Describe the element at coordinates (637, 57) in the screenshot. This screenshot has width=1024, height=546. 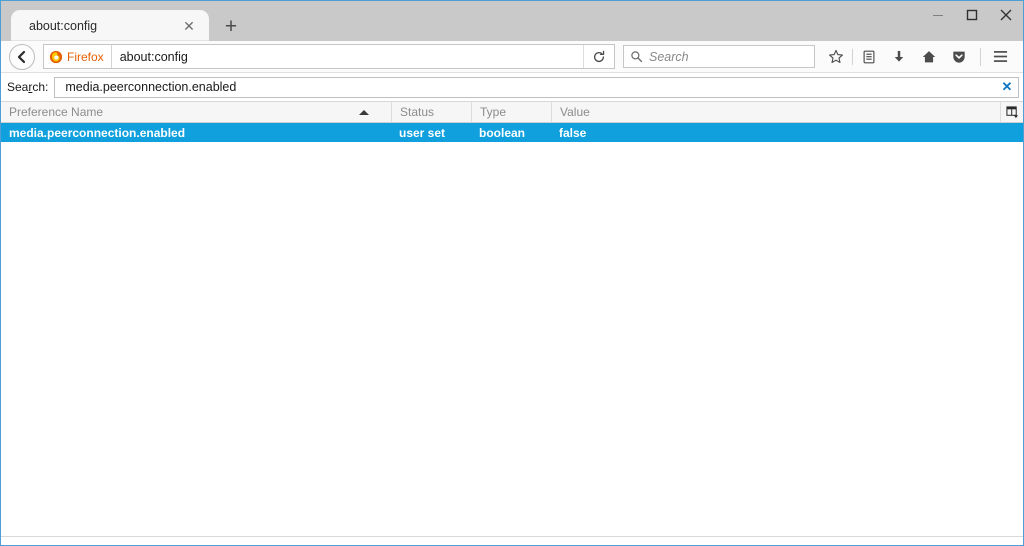
I see `search-icon` at that location.